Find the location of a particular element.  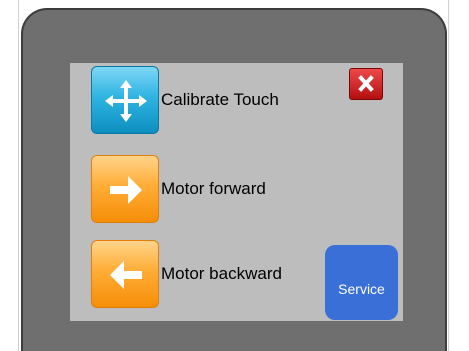

motor-forward-row: Motor forward is located at coordinates (178, 189).